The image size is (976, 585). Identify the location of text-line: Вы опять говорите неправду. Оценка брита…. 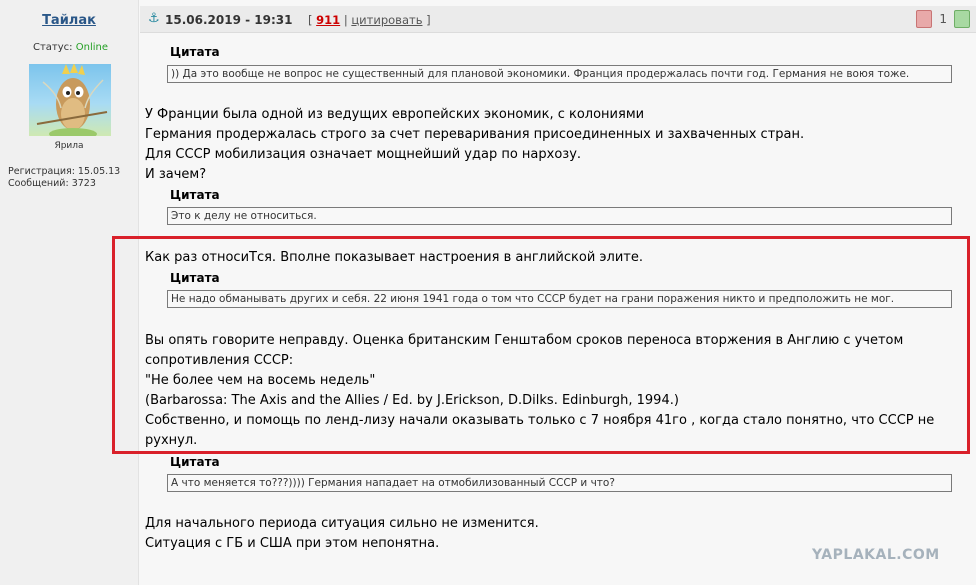
(524, 340).